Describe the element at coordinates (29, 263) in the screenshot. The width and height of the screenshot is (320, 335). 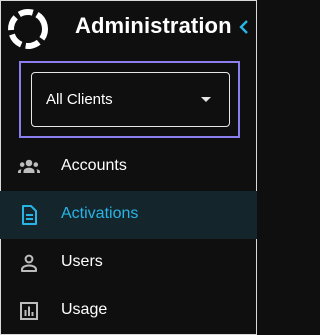
I see `person-icon` at that location.